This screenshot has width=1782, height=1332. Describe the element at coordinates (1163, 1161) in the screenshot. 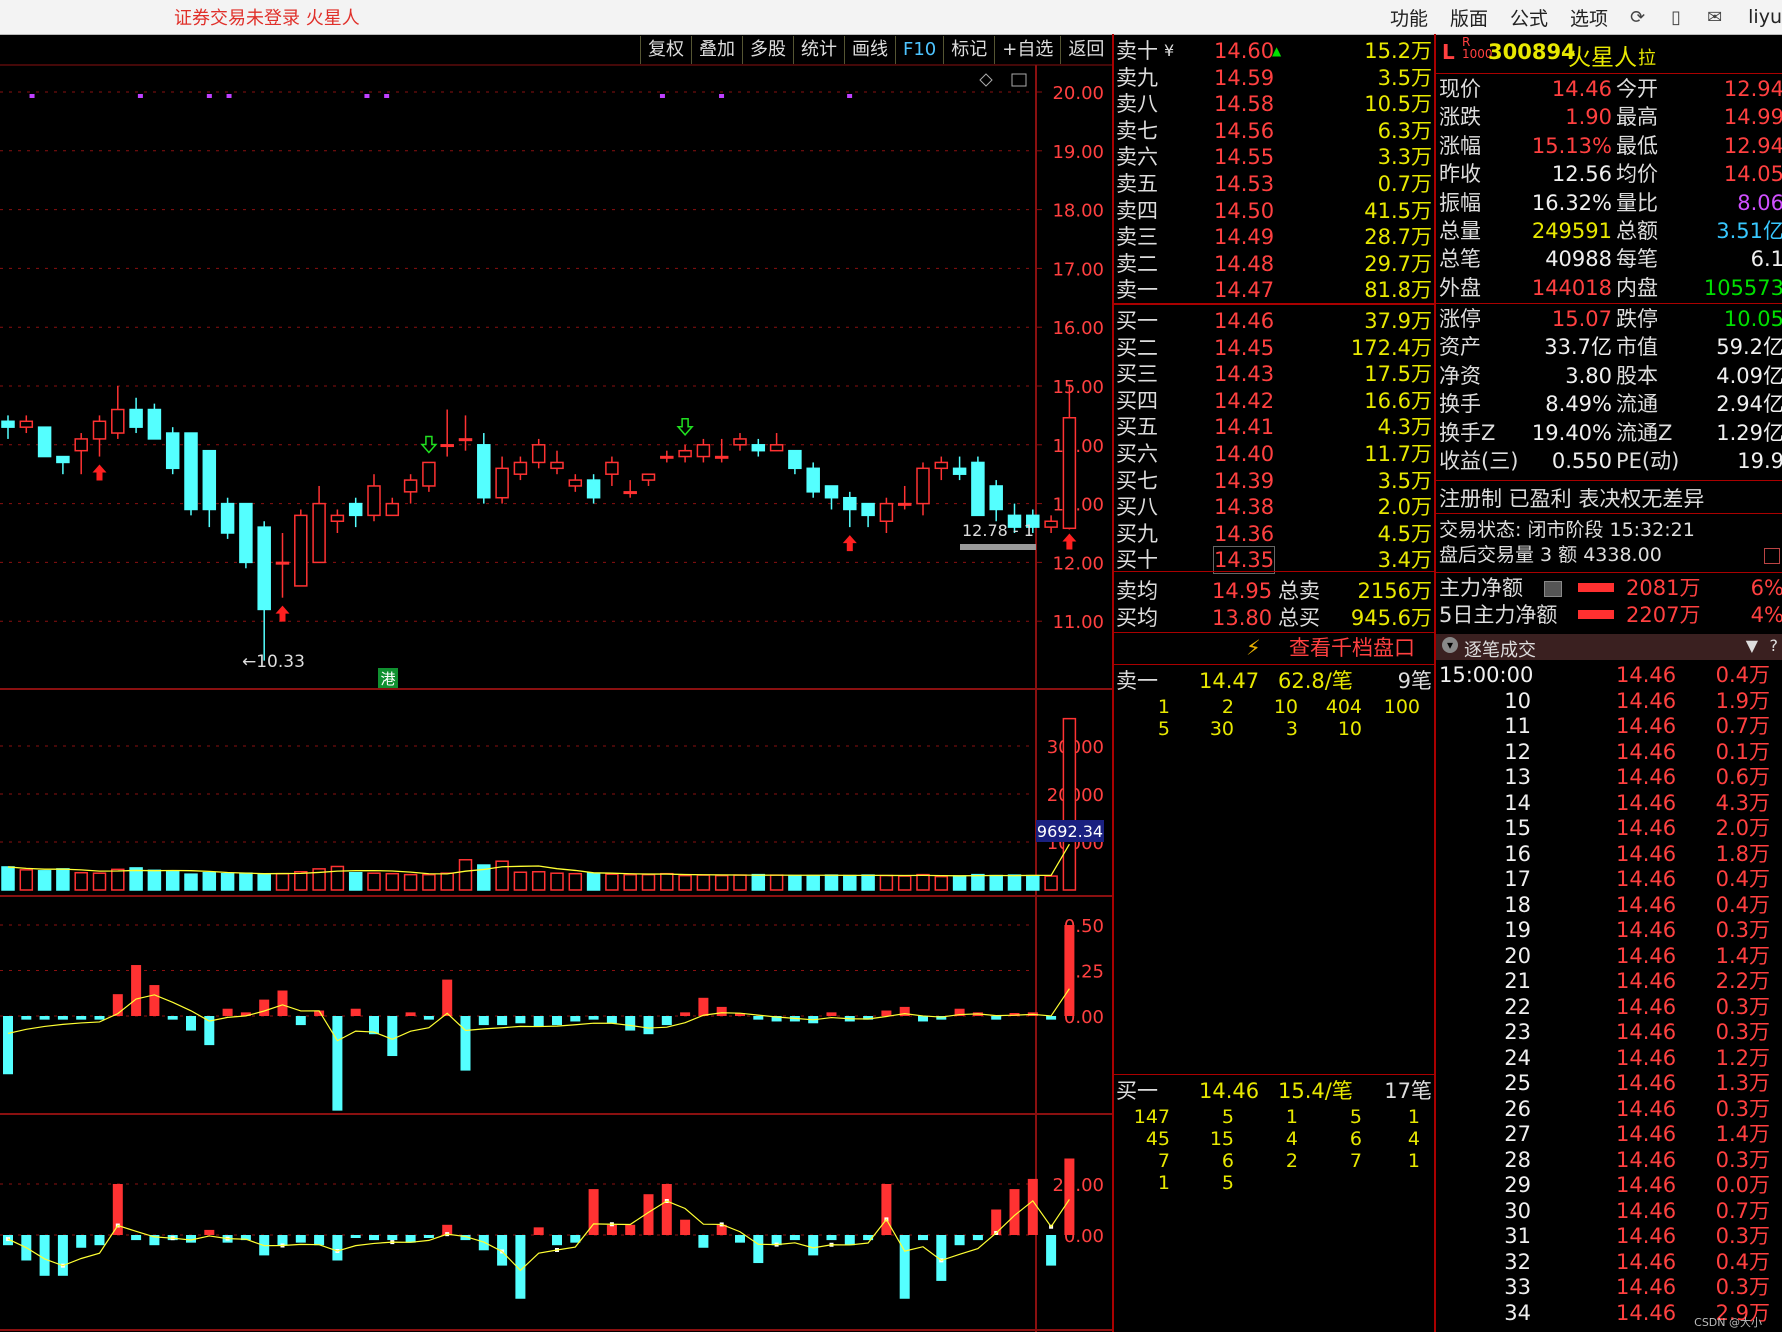

I see `queue-order-size: 7` at that location.